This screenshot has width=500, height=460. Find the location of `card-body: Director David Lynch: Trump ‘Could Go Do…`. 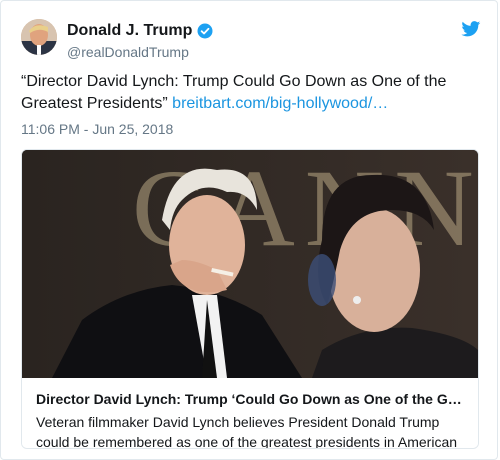

card-body: Director David Lynch: Trump ‘Could Go Do… is located at coordinates (250, 413).